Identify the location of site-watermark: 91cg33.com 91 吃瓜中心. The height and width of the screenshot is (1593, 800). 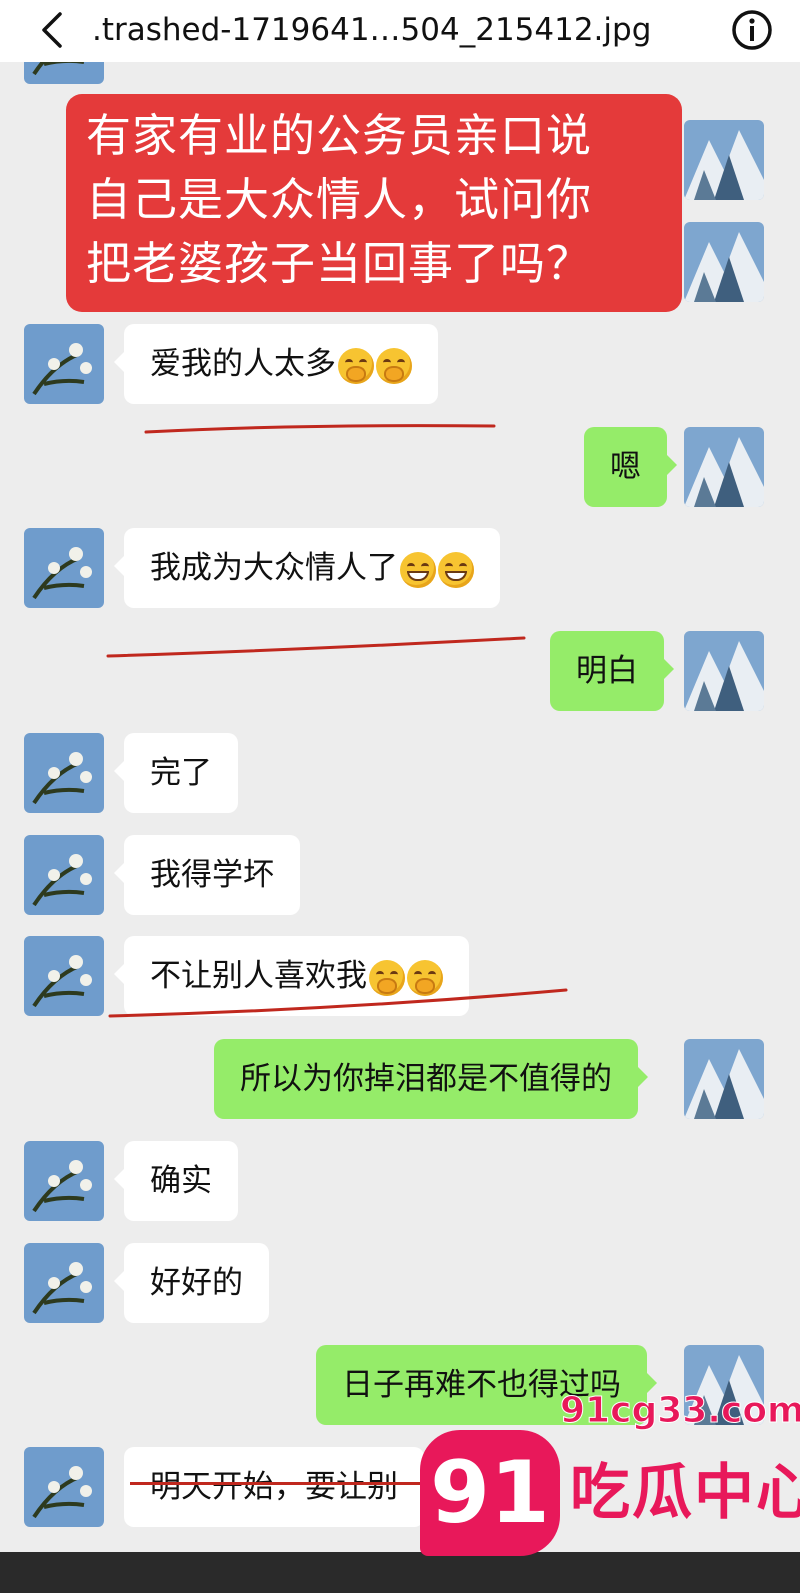
(610, 1490).